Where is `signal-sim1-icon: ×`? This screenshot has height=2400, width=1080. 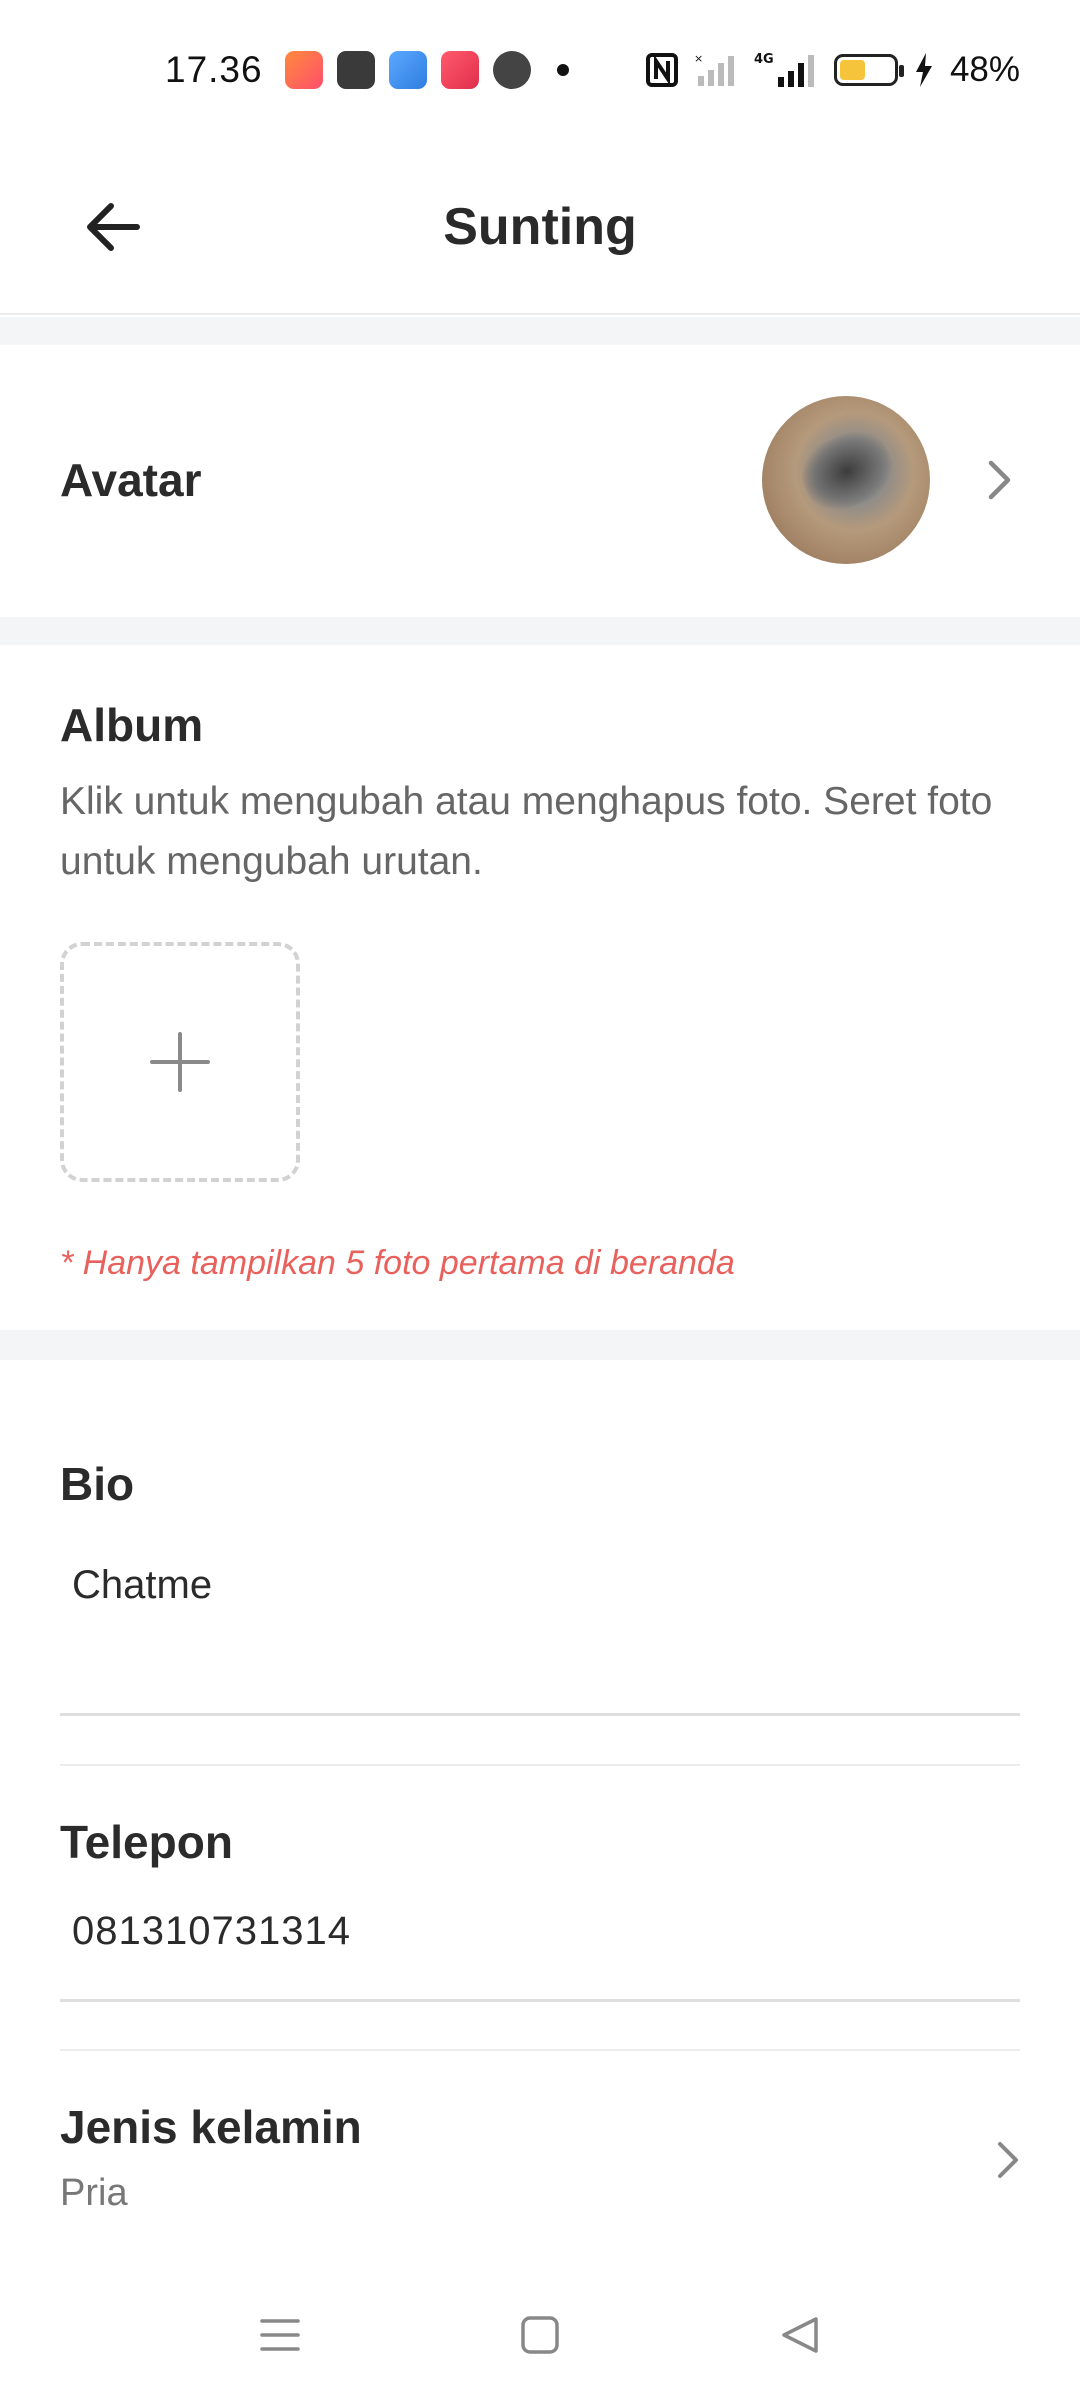 signal-sim1-icon: × is located at coordinates (714, 69).